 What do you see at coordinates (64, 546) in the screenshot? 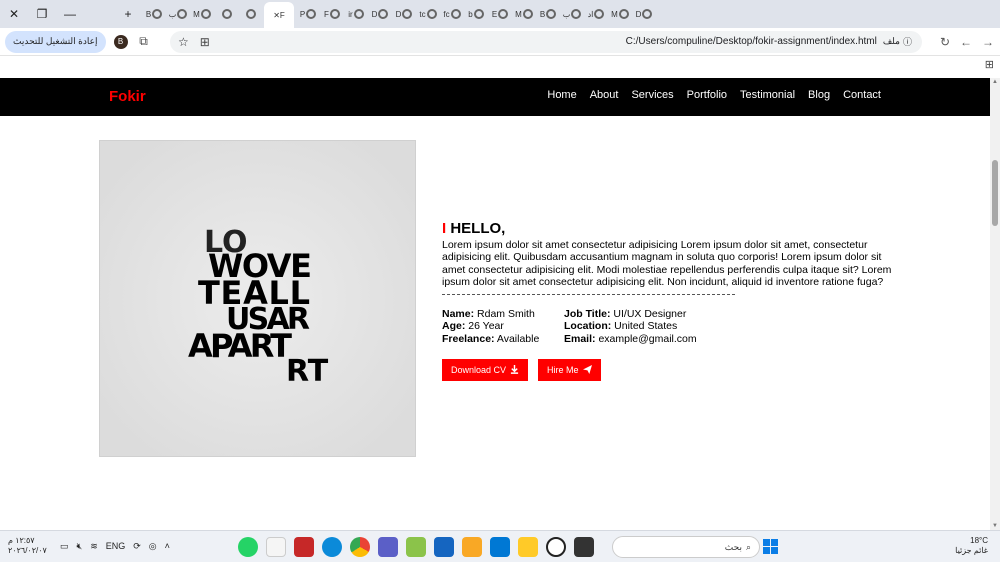
I see `battery-icon: ▭` at bounding box center [64, 546].